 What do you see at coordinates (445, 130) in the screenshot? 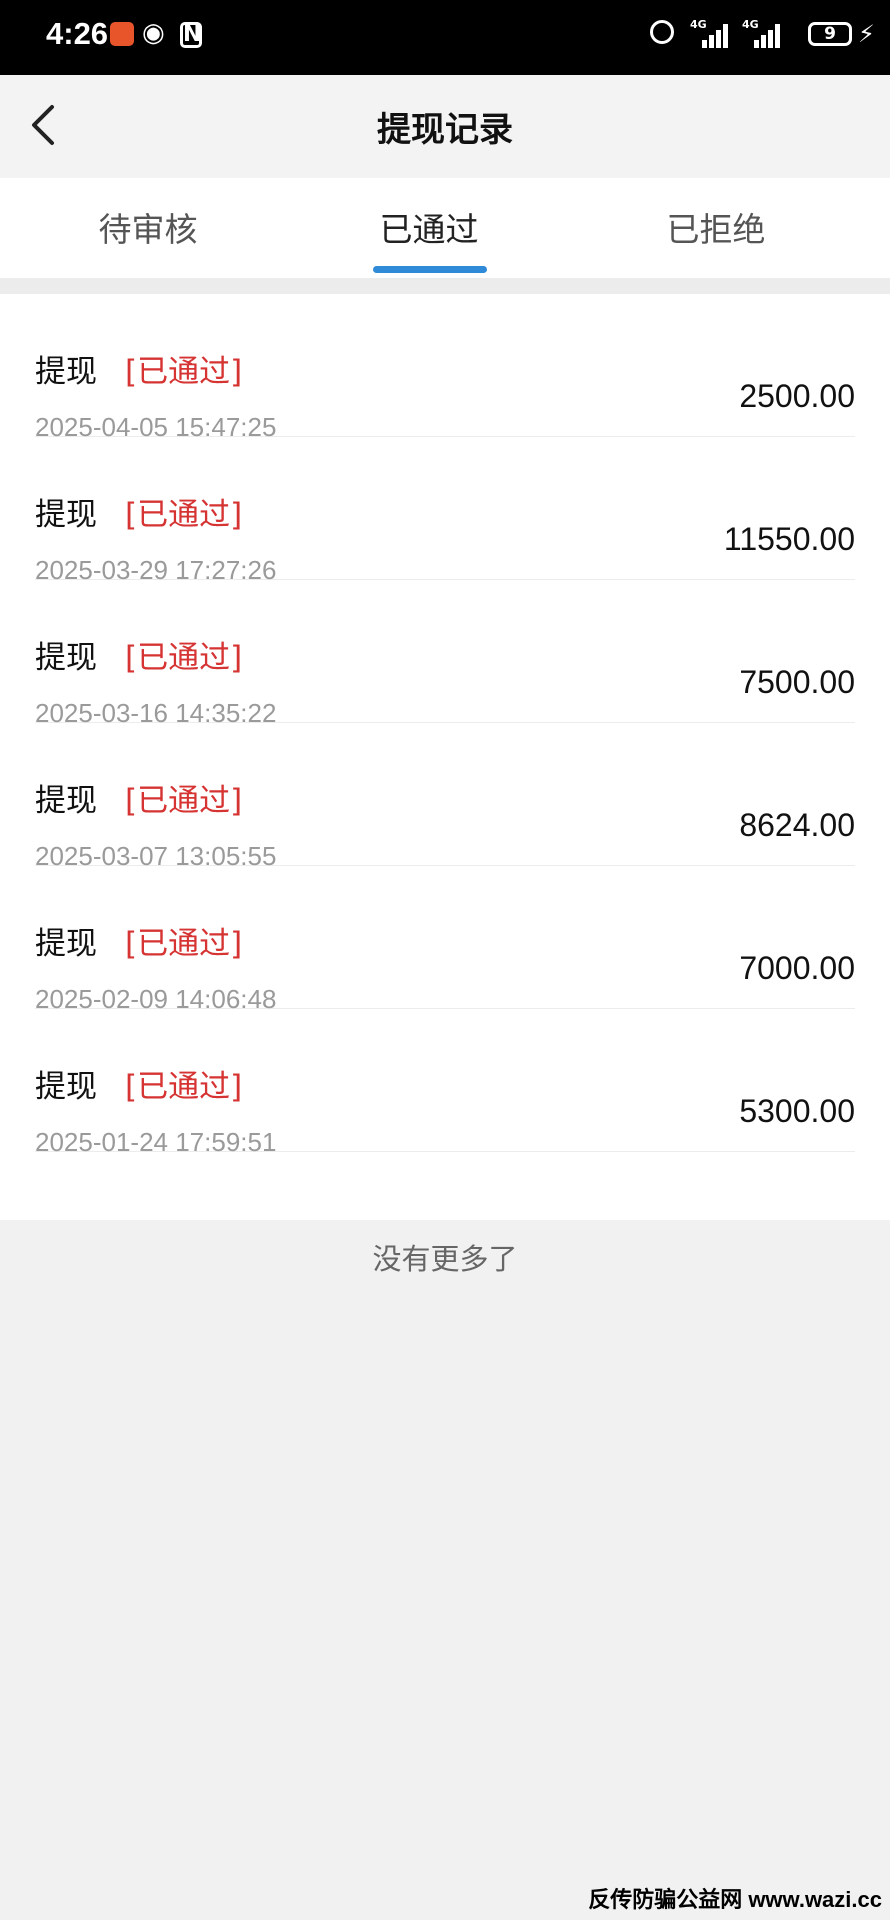
I see `page-title: 提现记录` at bounding box center [445, 130].